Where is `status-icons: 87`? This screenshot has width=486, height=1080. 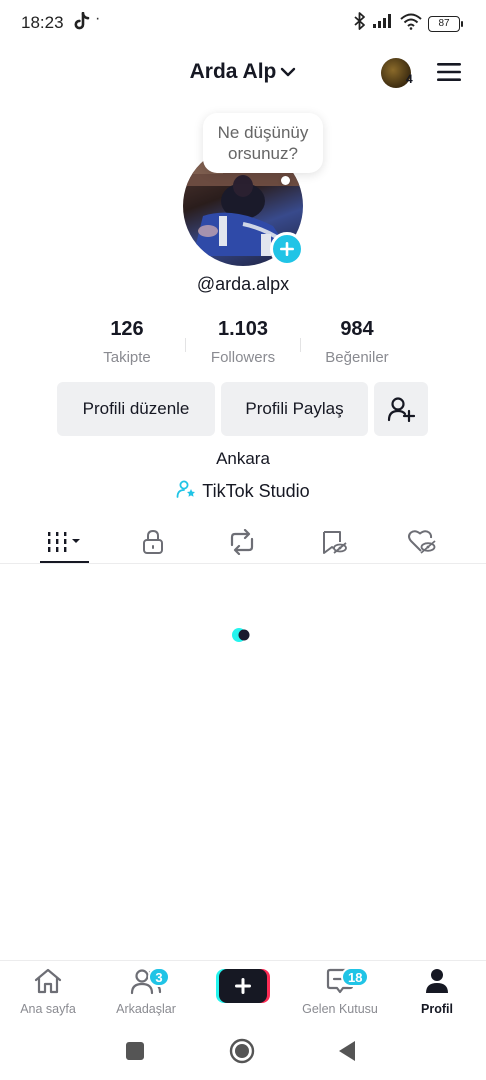 status-icons: 87 is located at coordinates (408, 23).